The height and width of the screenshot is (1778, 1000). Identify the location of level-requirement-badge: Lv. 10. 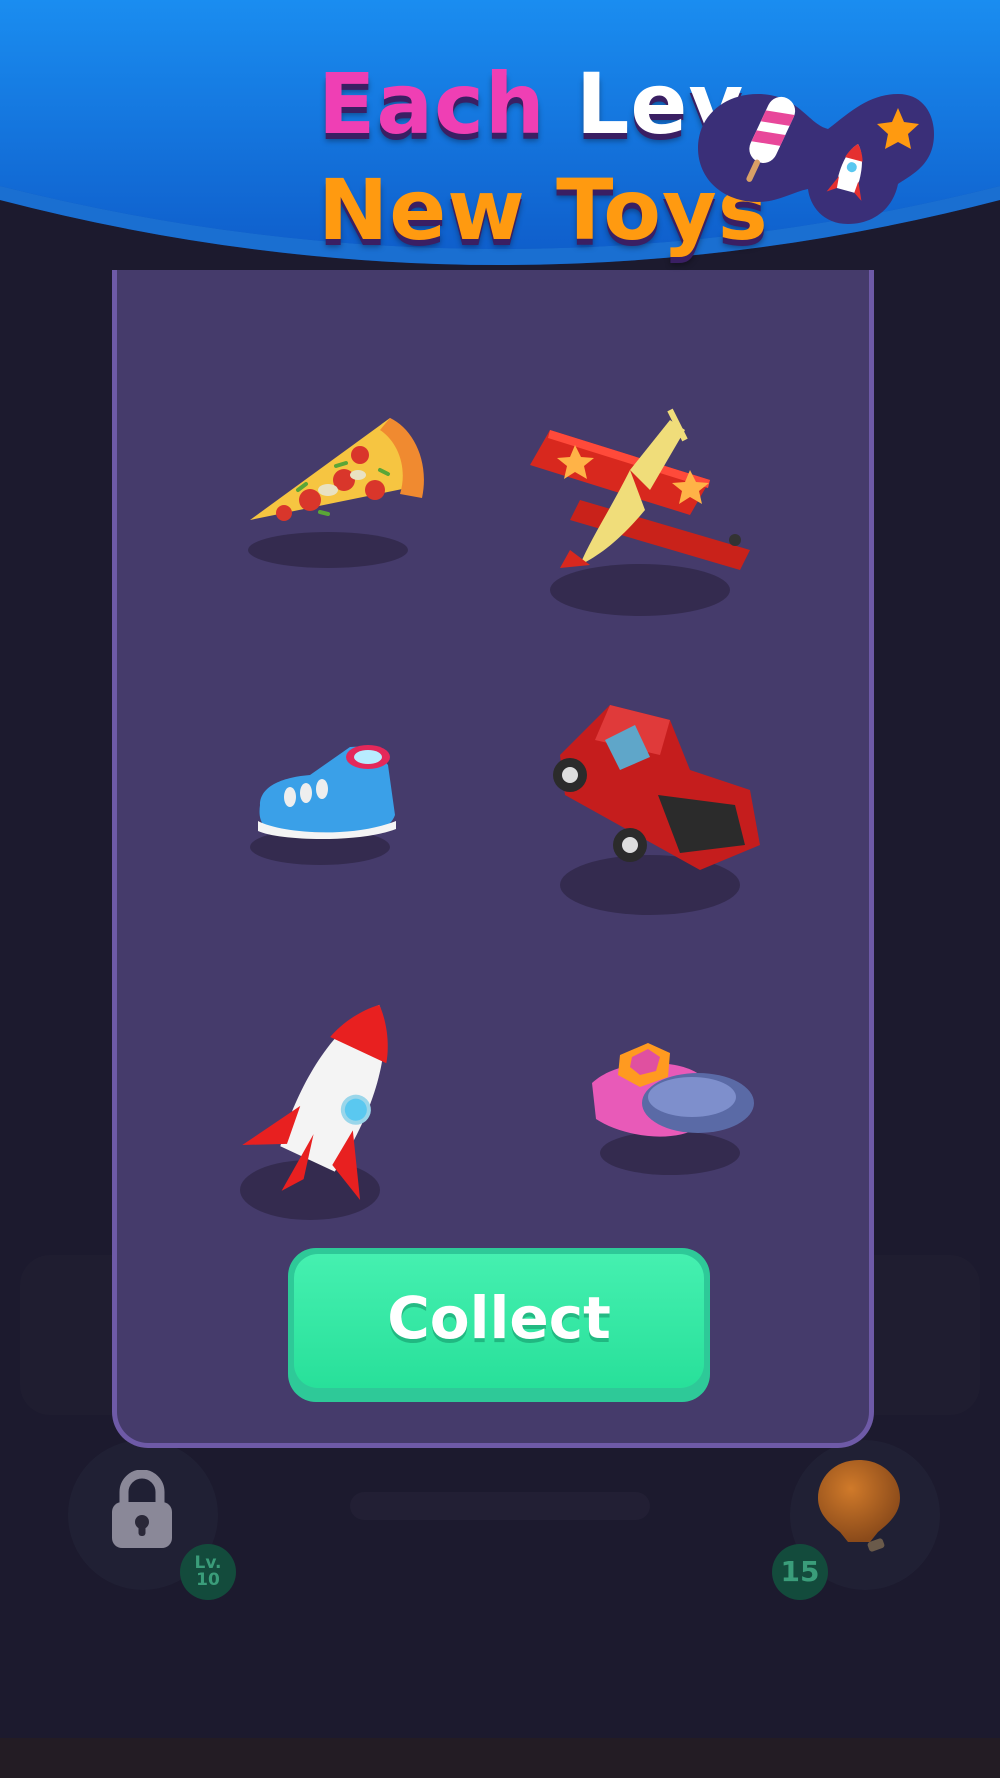
(208, 1572).